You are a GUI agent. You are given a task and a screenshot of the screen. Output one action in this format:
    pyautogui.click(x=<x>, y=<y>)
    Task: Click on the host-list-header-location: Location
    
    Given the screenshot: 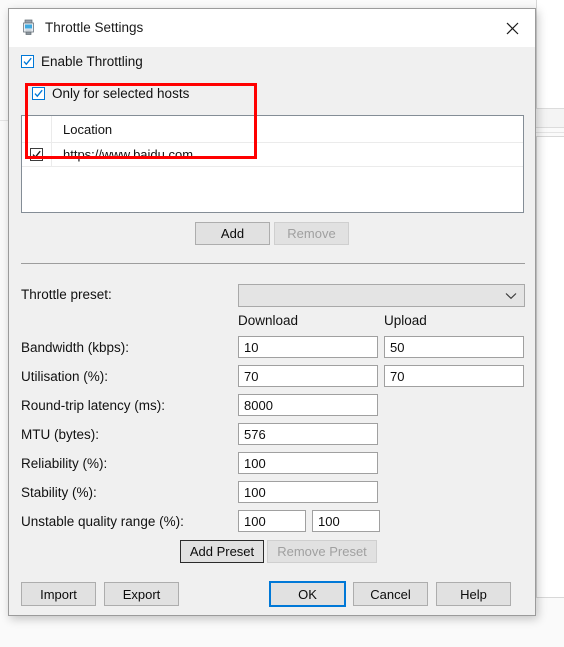 What is the action you would take?
    pyautogui.click(x=88, y=129)
    